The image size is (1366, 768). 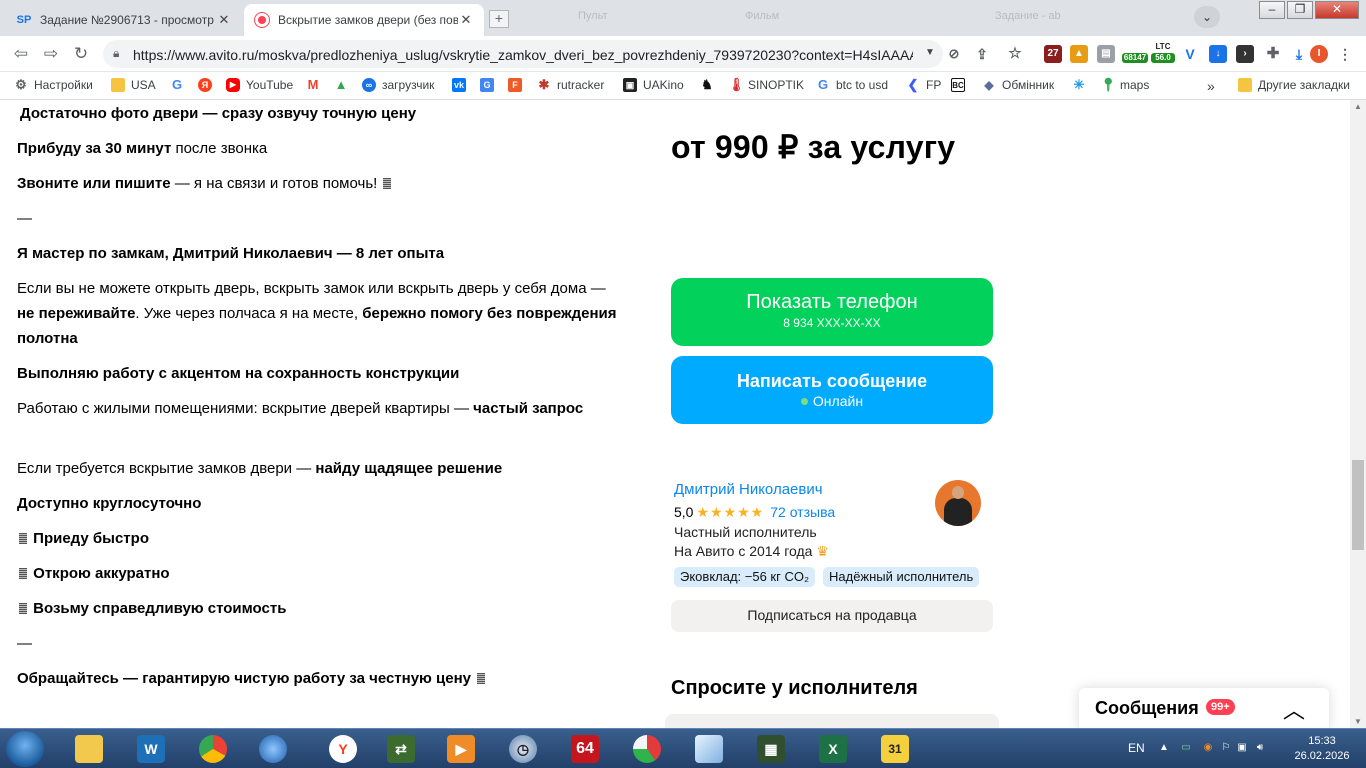 I want to click on bookmark-yandex: Я, so click(x=208, y=85).